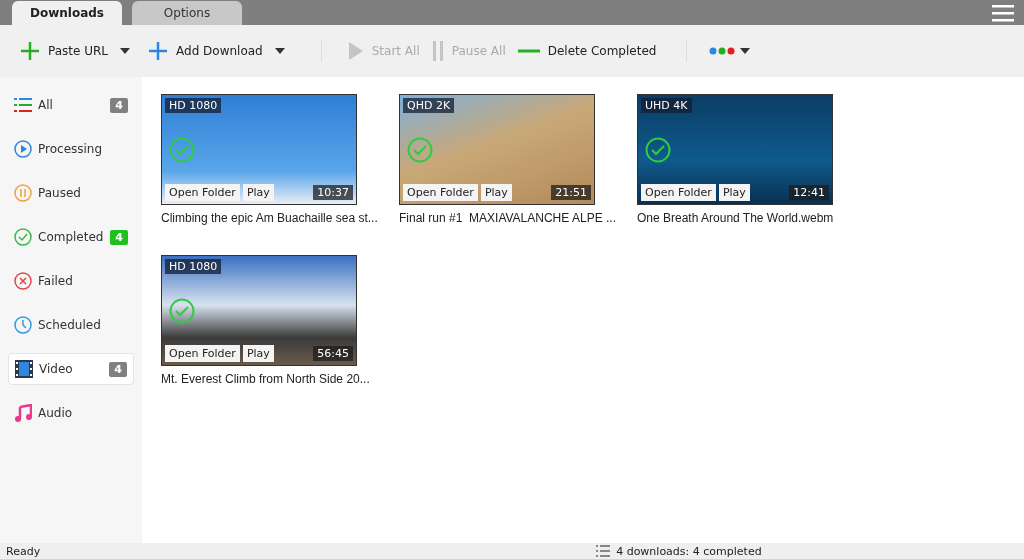  What do you see at coordinates (730, 51) in the screenshot?
I see `color-dots-icon` at bounding box center [730, 51].